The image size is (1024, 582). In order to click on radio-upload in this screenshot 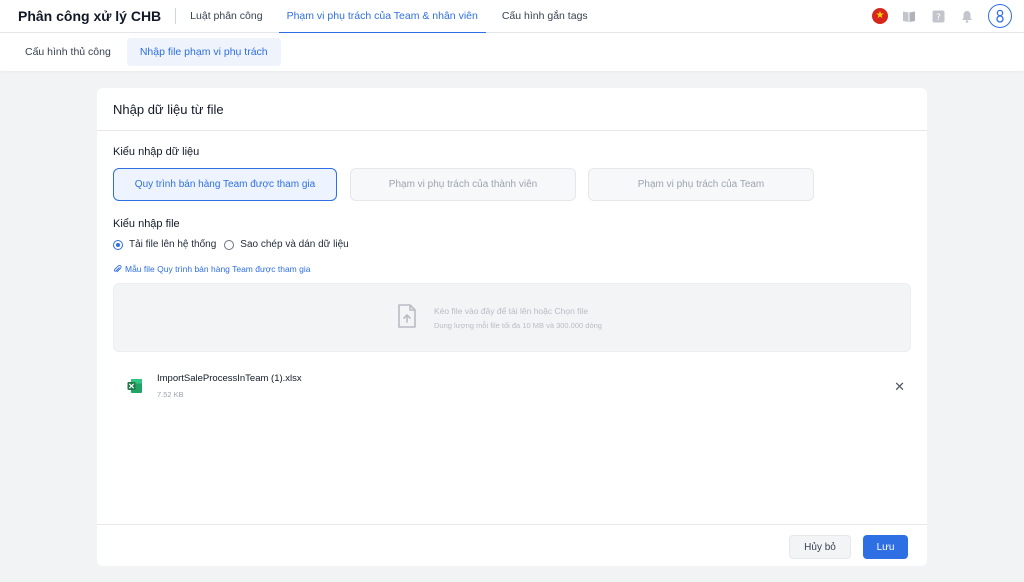, I will do `click(118, 244)`.